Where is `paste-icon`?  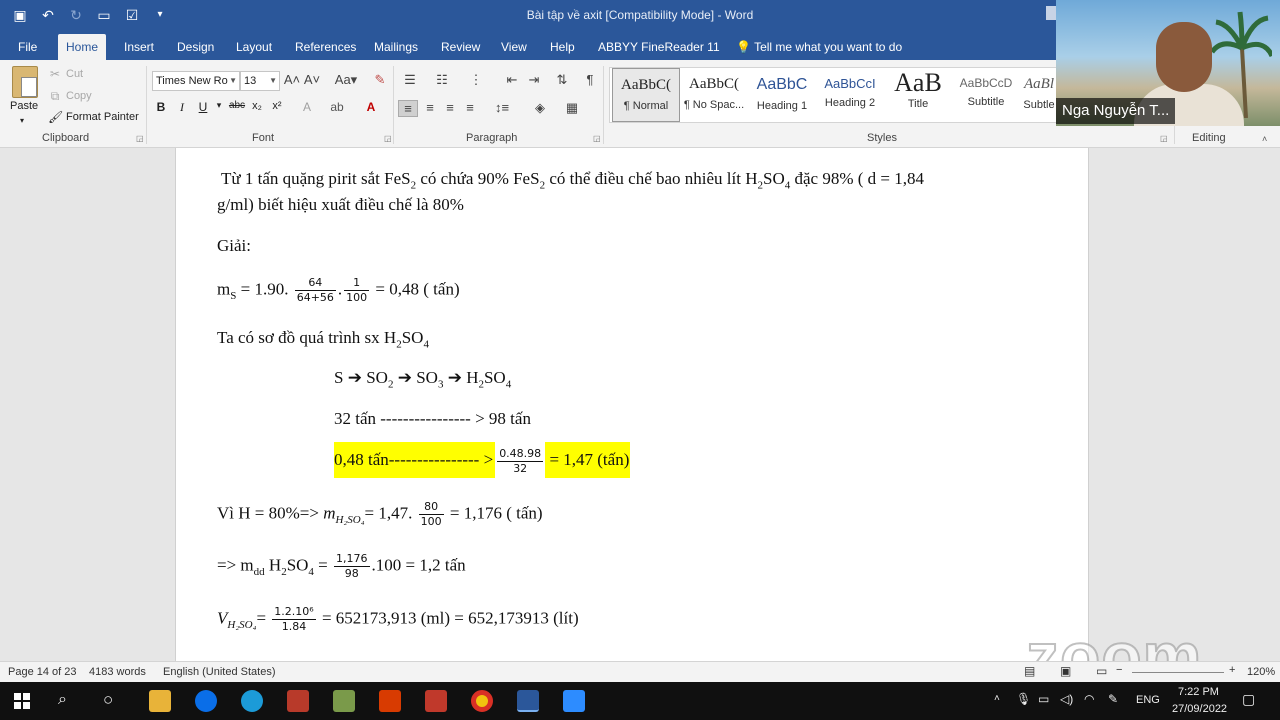 paste-icon is located at coordinates (25, 82).